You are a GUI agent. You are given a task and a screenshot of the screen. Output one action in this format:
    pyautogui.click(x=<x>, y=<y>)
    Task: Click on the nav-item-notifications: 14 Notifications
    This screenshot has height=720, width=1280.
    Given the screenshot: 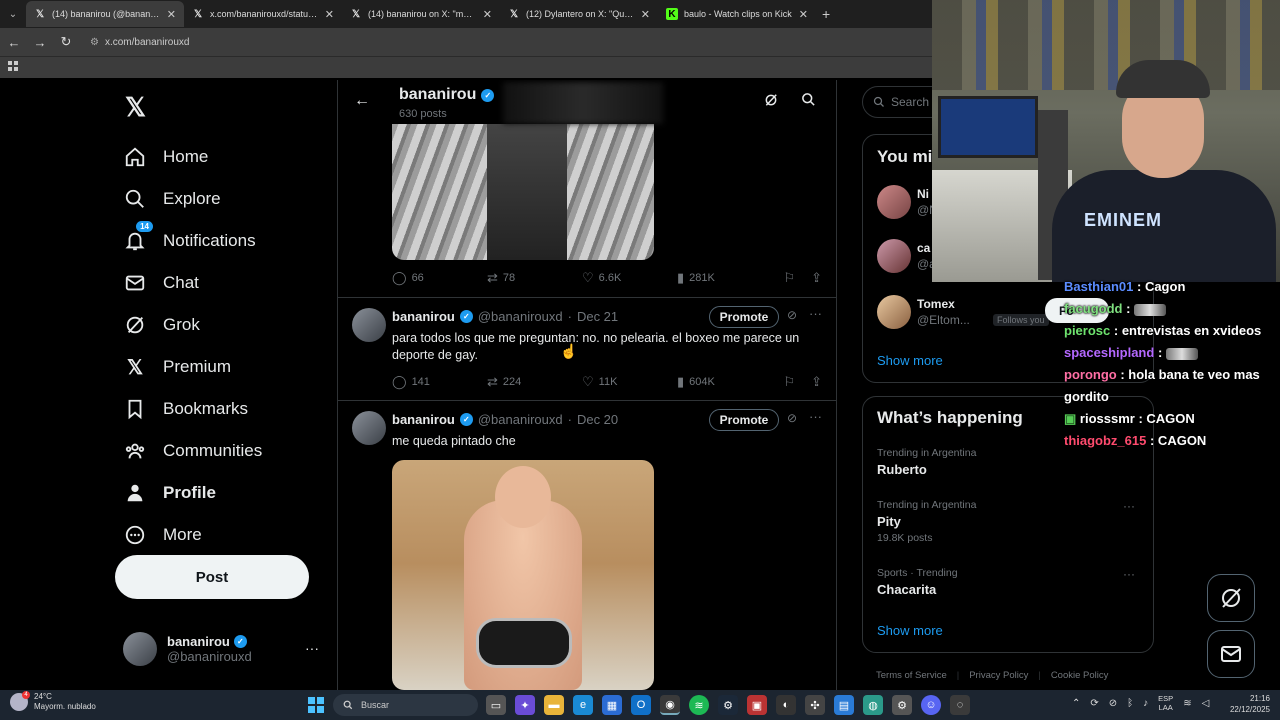 What is the action you would take?
    pyautogui.click(x=192, y=241)
    